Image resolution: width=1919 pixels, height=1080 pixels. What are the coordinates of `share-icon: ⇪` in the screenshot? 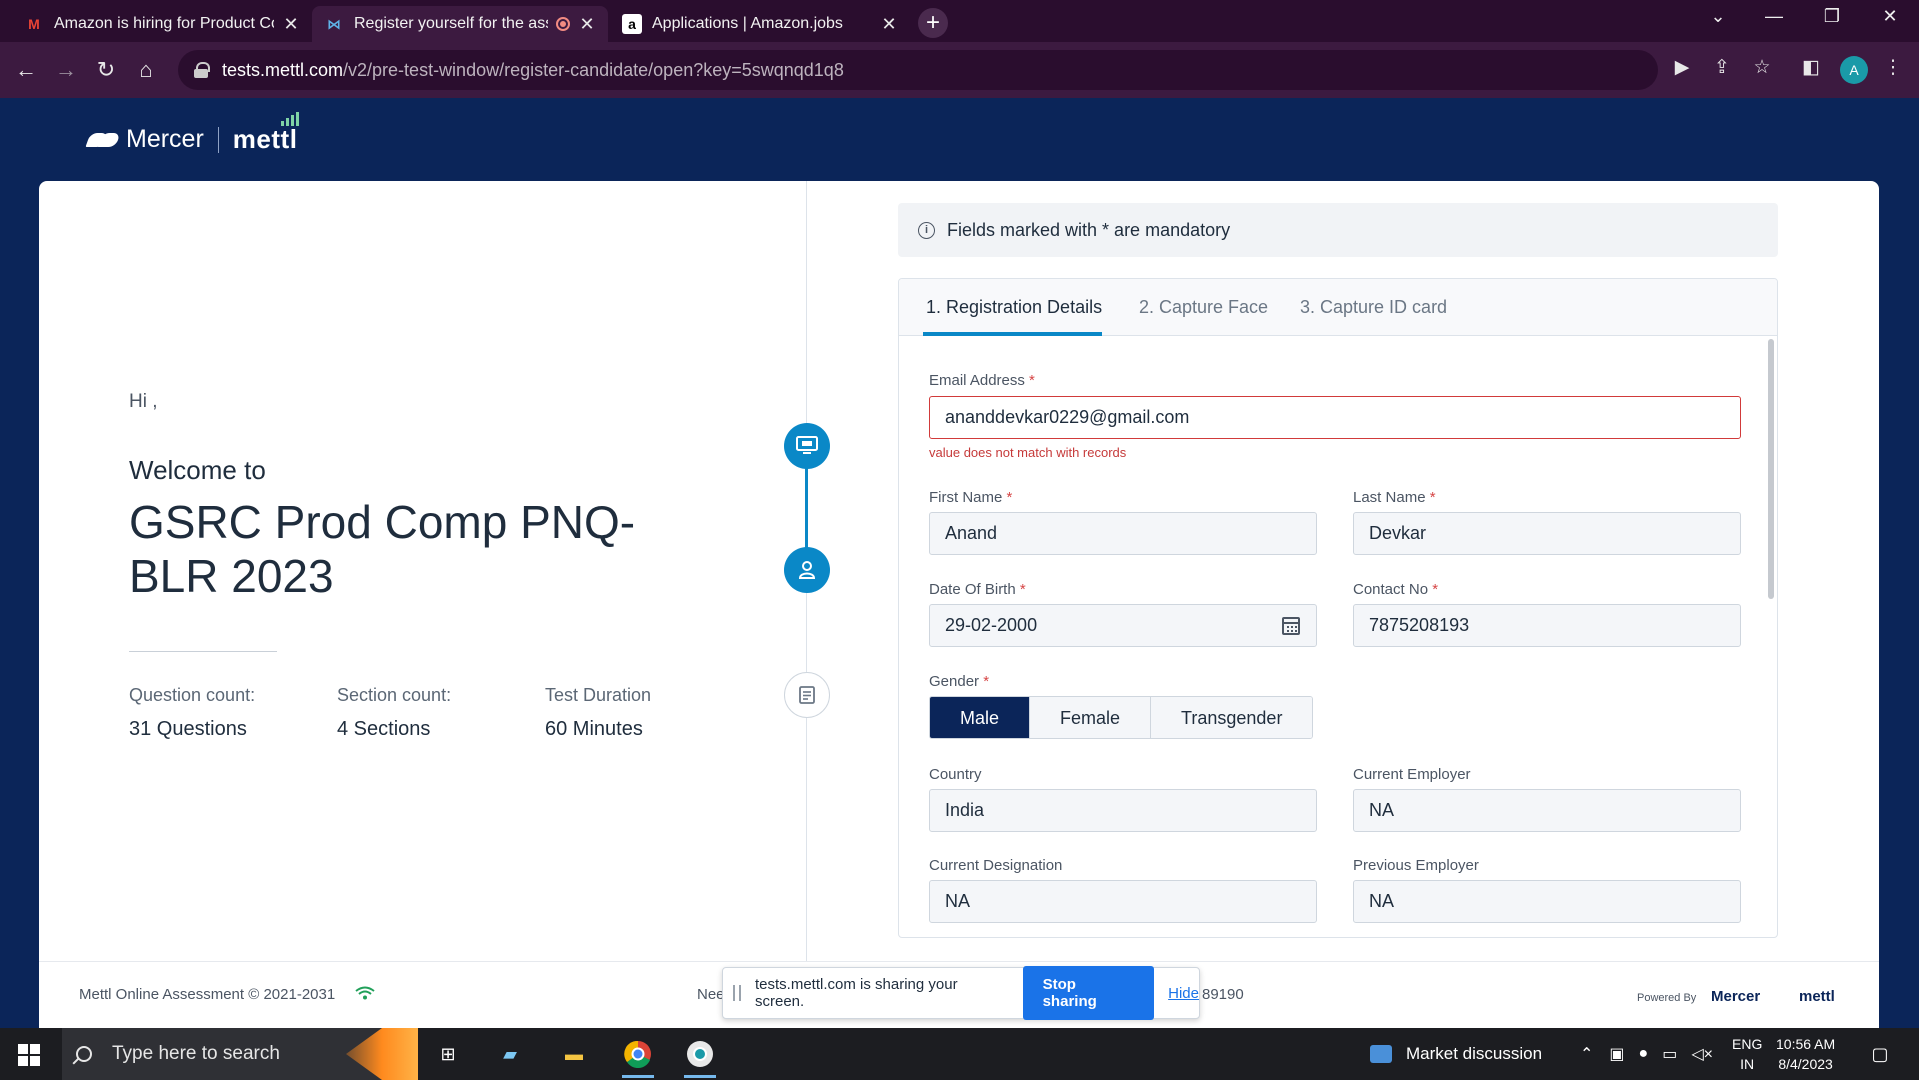 It's located at (1722, 67).